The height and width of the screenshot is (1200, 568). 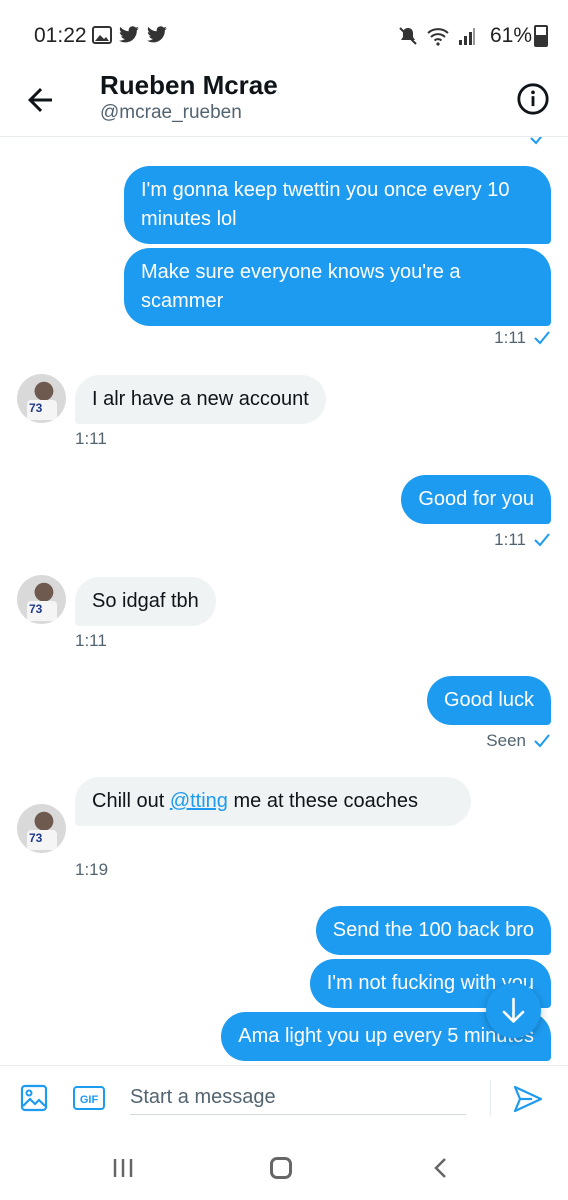 I want to click on back-arrow-icon, so click(x=40, y=100).